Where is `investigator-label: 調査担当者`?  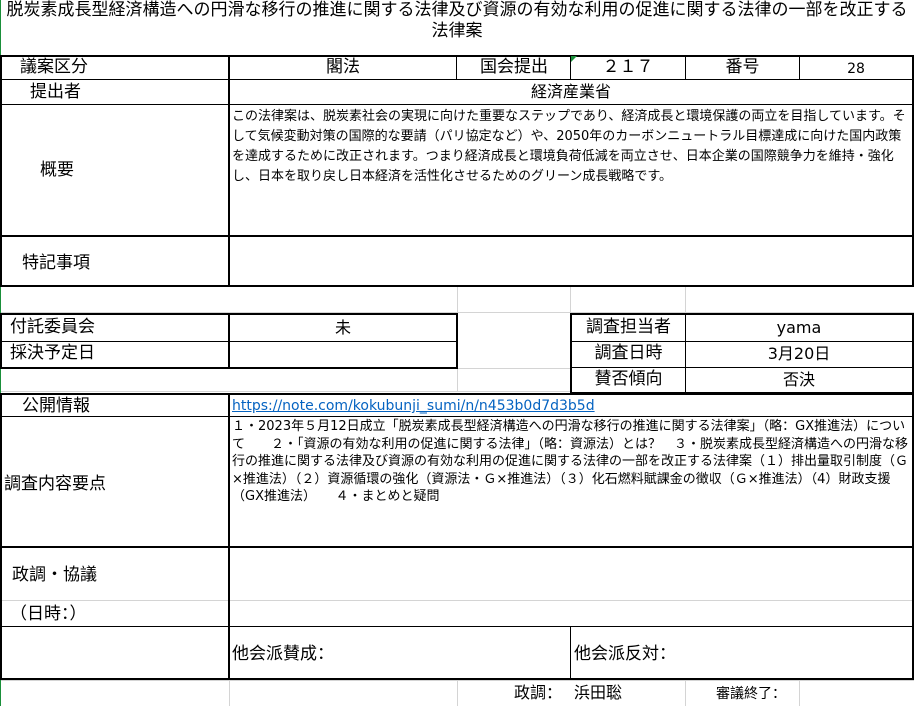
investigator-label: 調査担当者 is located at coordinates (628, 327).